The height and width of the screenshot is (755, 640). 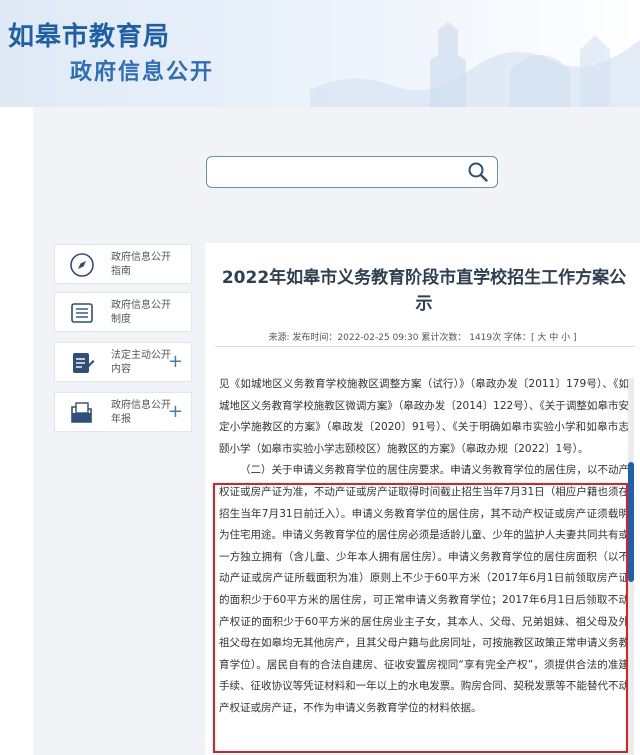 What do you see at coordinates (141, 312) in the screenshot?
I see `sidebar-item-label: 政府信息公开制度` at bounding box center [141, 312].